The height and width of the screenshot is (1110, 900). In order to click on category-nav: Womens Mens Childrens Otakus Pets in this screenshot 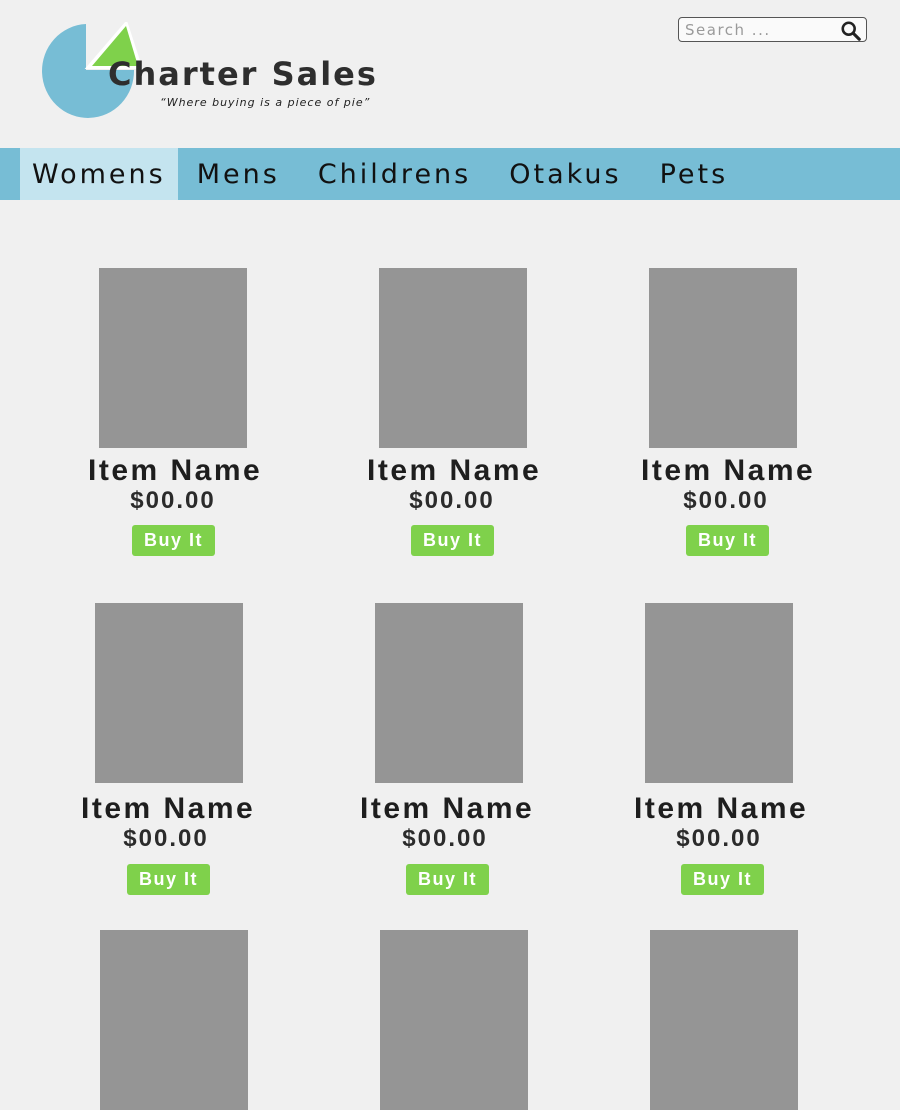, I will do `click(450, 174)`.